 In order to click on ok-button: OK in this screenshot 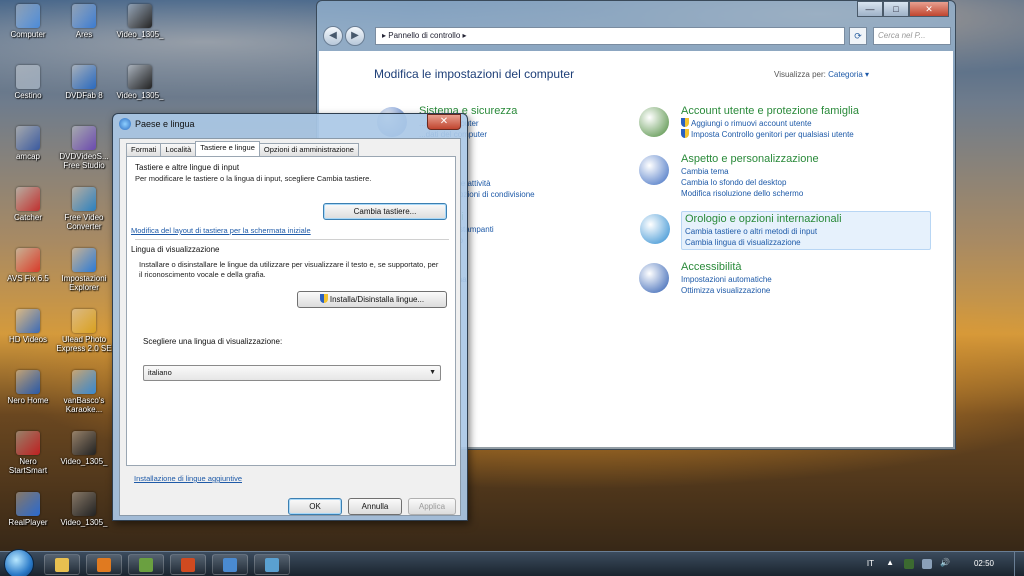, I will do `click(315, 506)`.